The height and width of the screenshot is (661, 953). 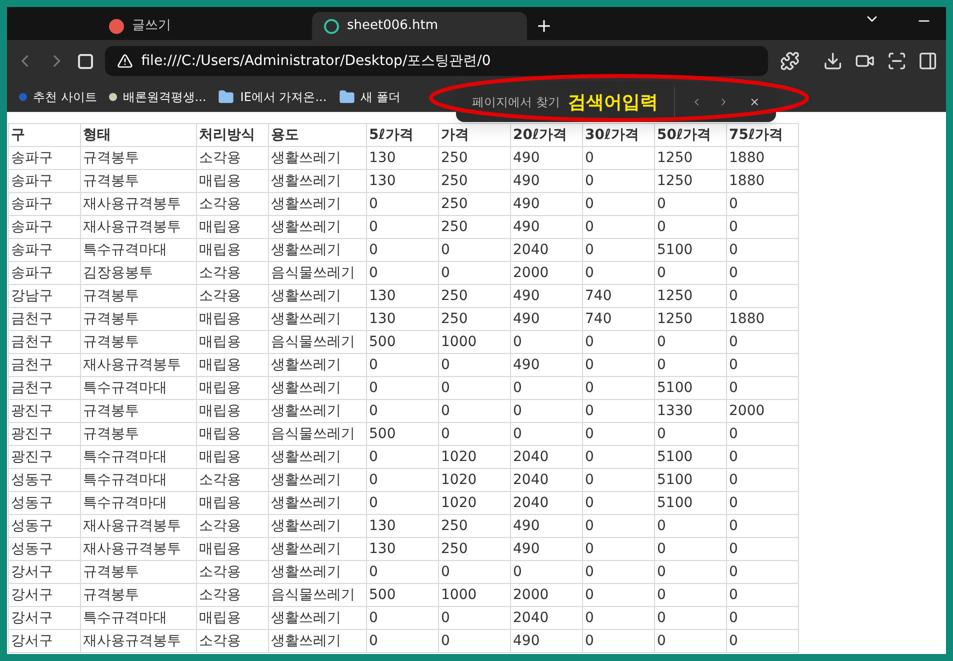 I want to click on column-header: 형태, so click(x=139, y=135).